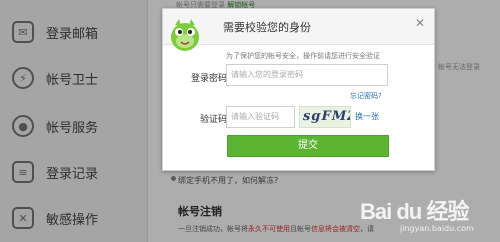  I want to click on security-hint: 为了保护您的帐号安全，操作前请您进行安全验证, so click(303, 56).